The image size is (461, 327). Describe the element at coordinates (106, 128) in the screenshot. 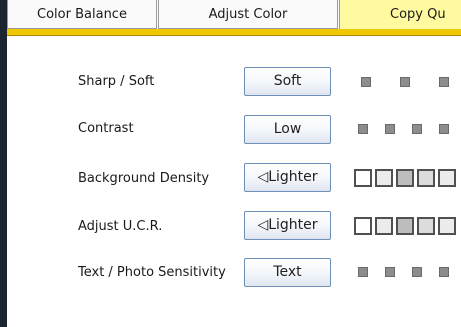

I see `contrast-label: Contrast` at that location.